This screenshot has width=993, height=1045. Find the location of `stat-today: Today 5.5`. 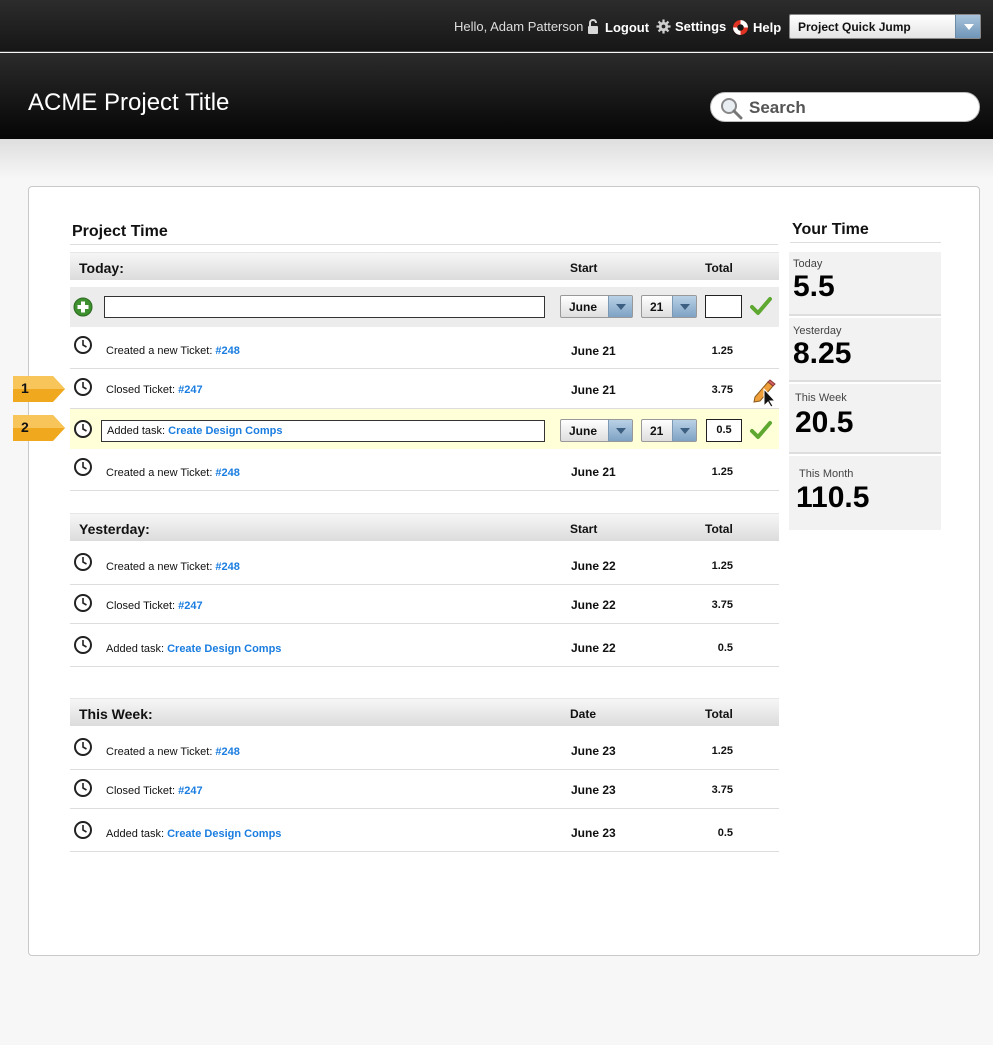

stat-today: Today 5.5 is located at coordinates (865, 284).